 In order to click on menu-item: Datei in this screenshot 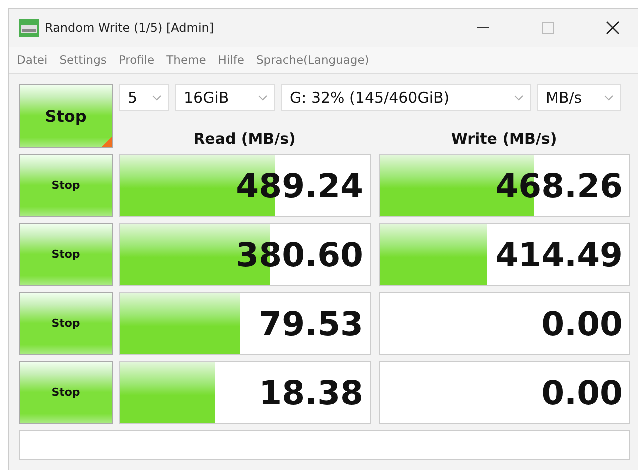, I will do `click(32, 60)`.